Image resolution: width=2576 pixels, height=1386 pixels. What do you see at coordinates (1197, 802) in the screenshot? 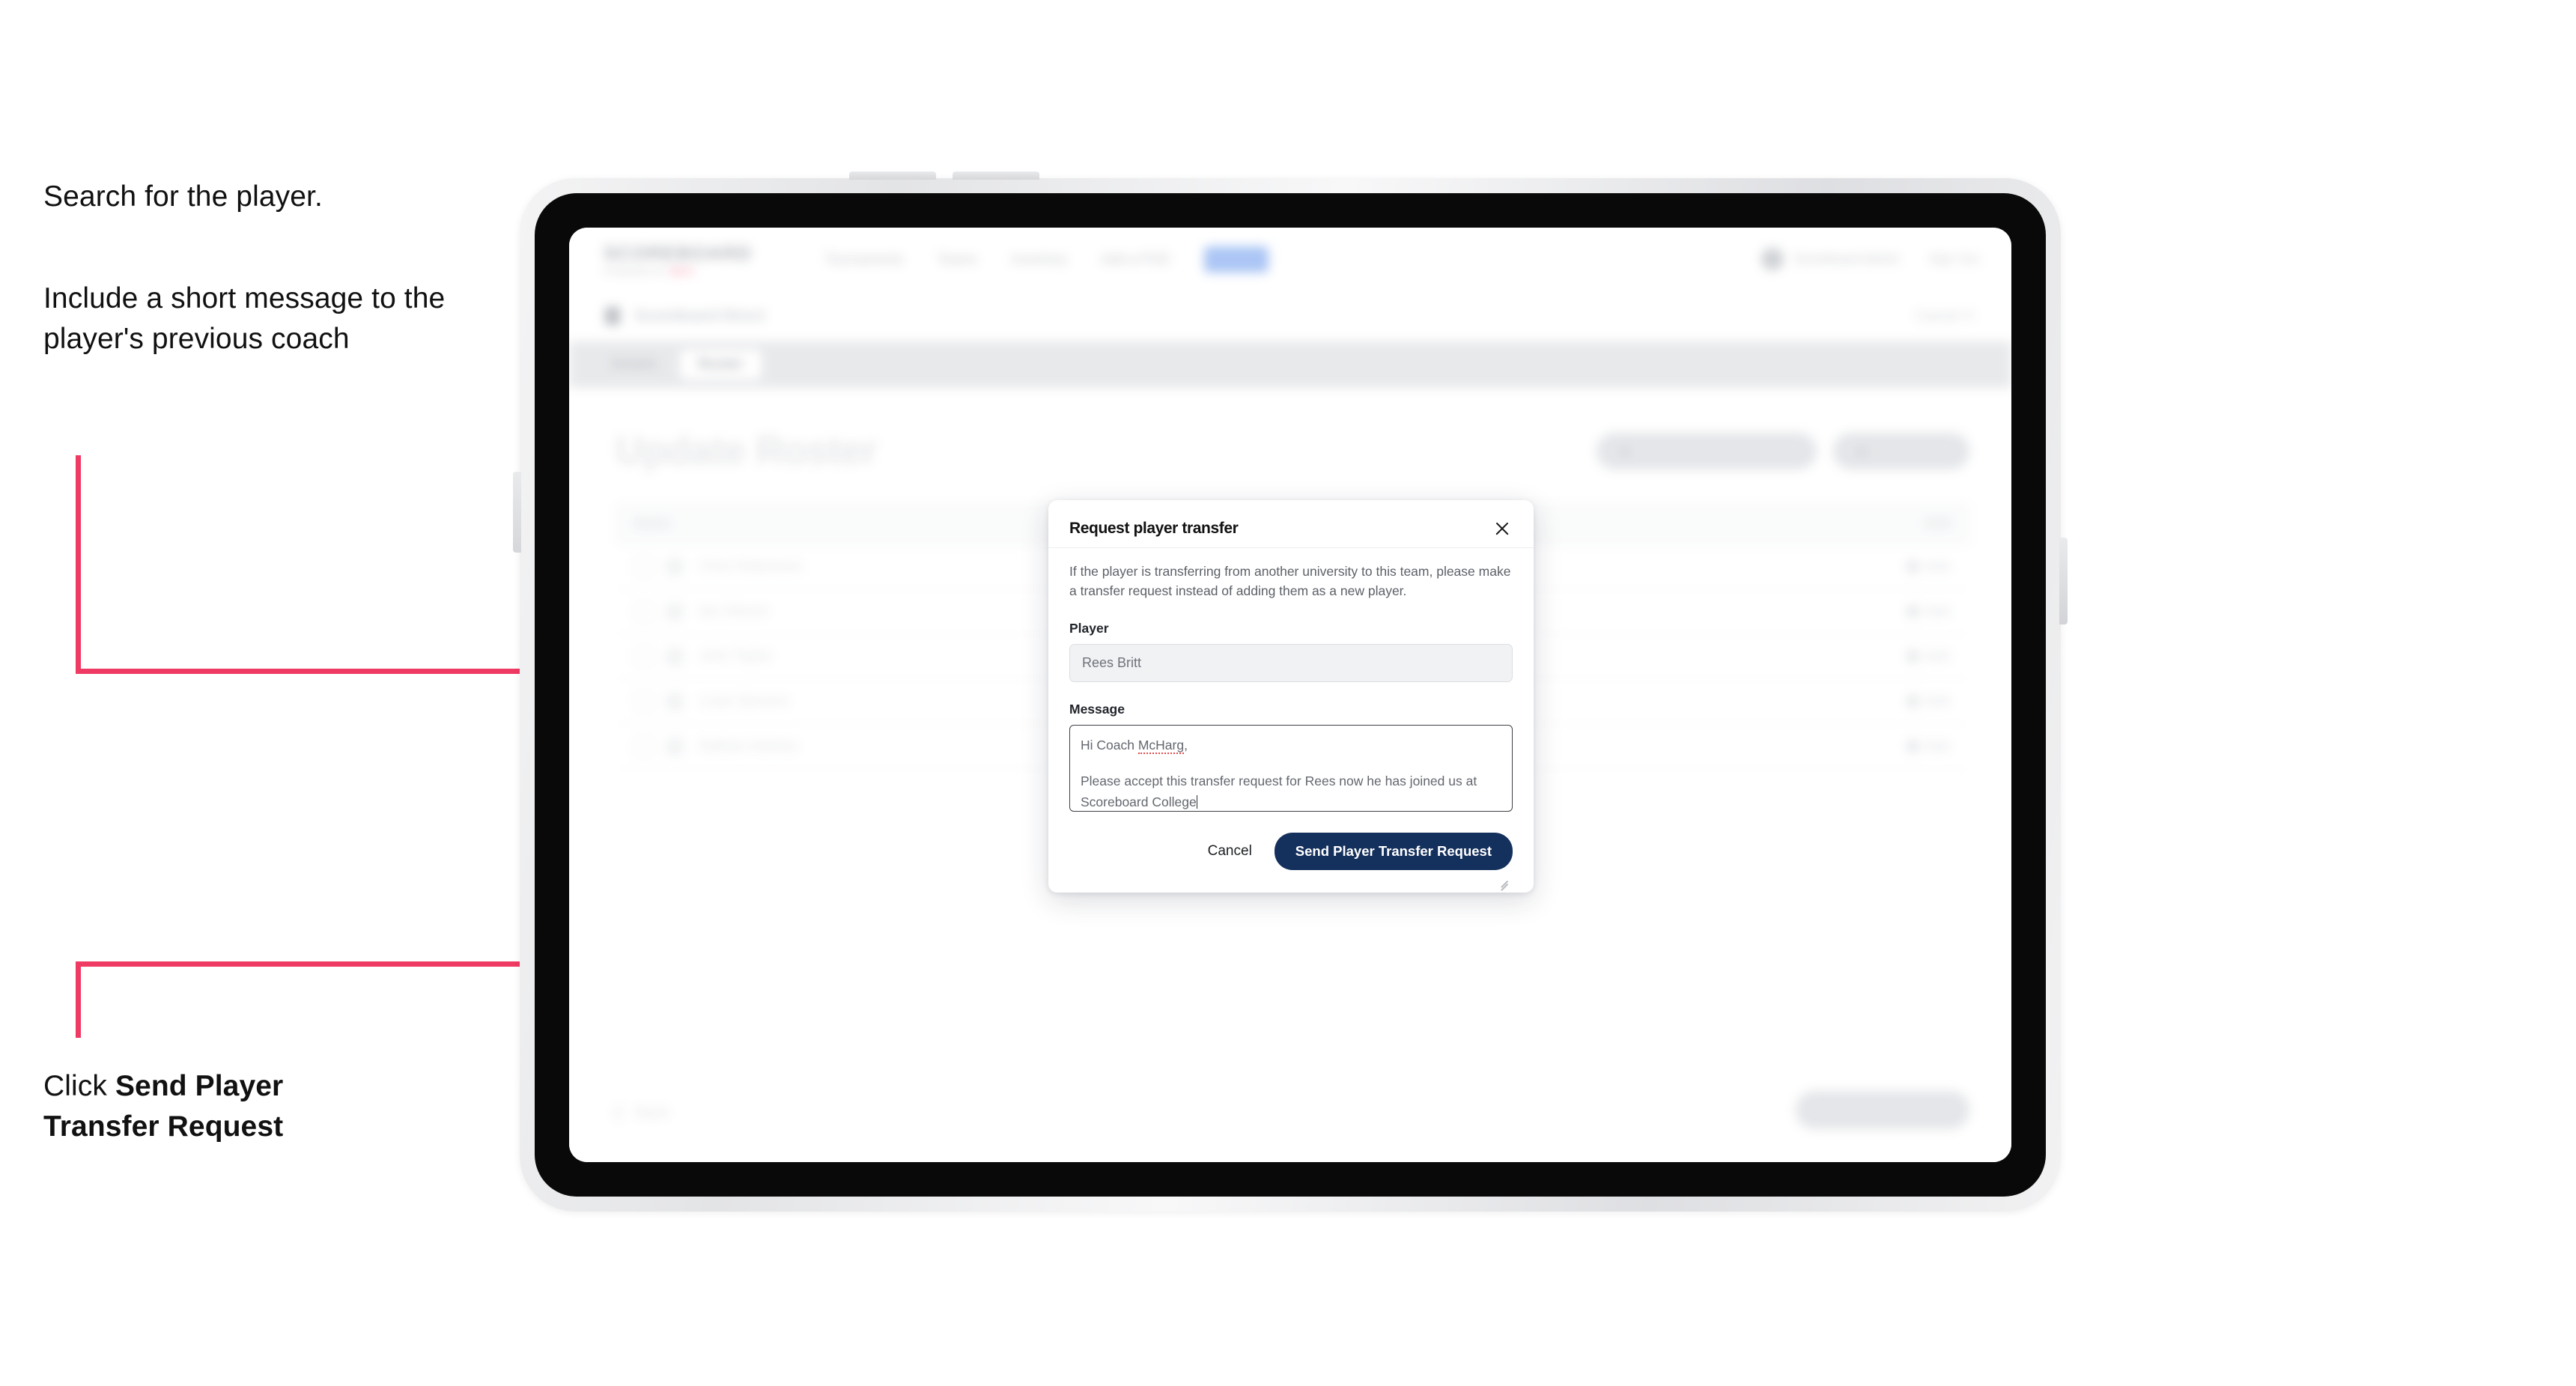
I see `text-caret` at bounding box center [1197, 802].